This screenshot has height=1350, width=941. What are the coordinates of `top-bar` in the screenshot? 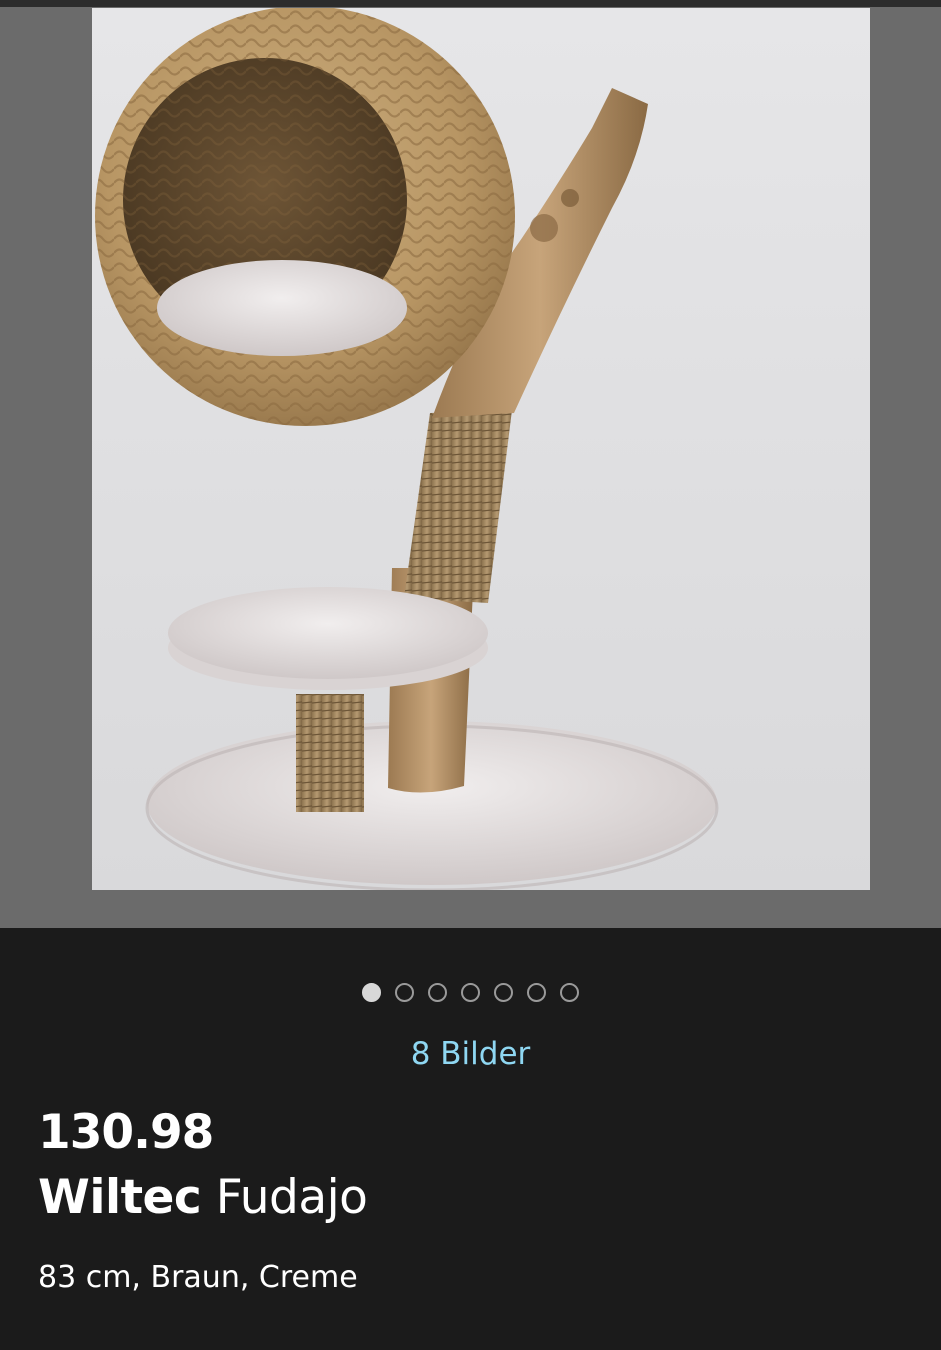 It's located at (470, 3).